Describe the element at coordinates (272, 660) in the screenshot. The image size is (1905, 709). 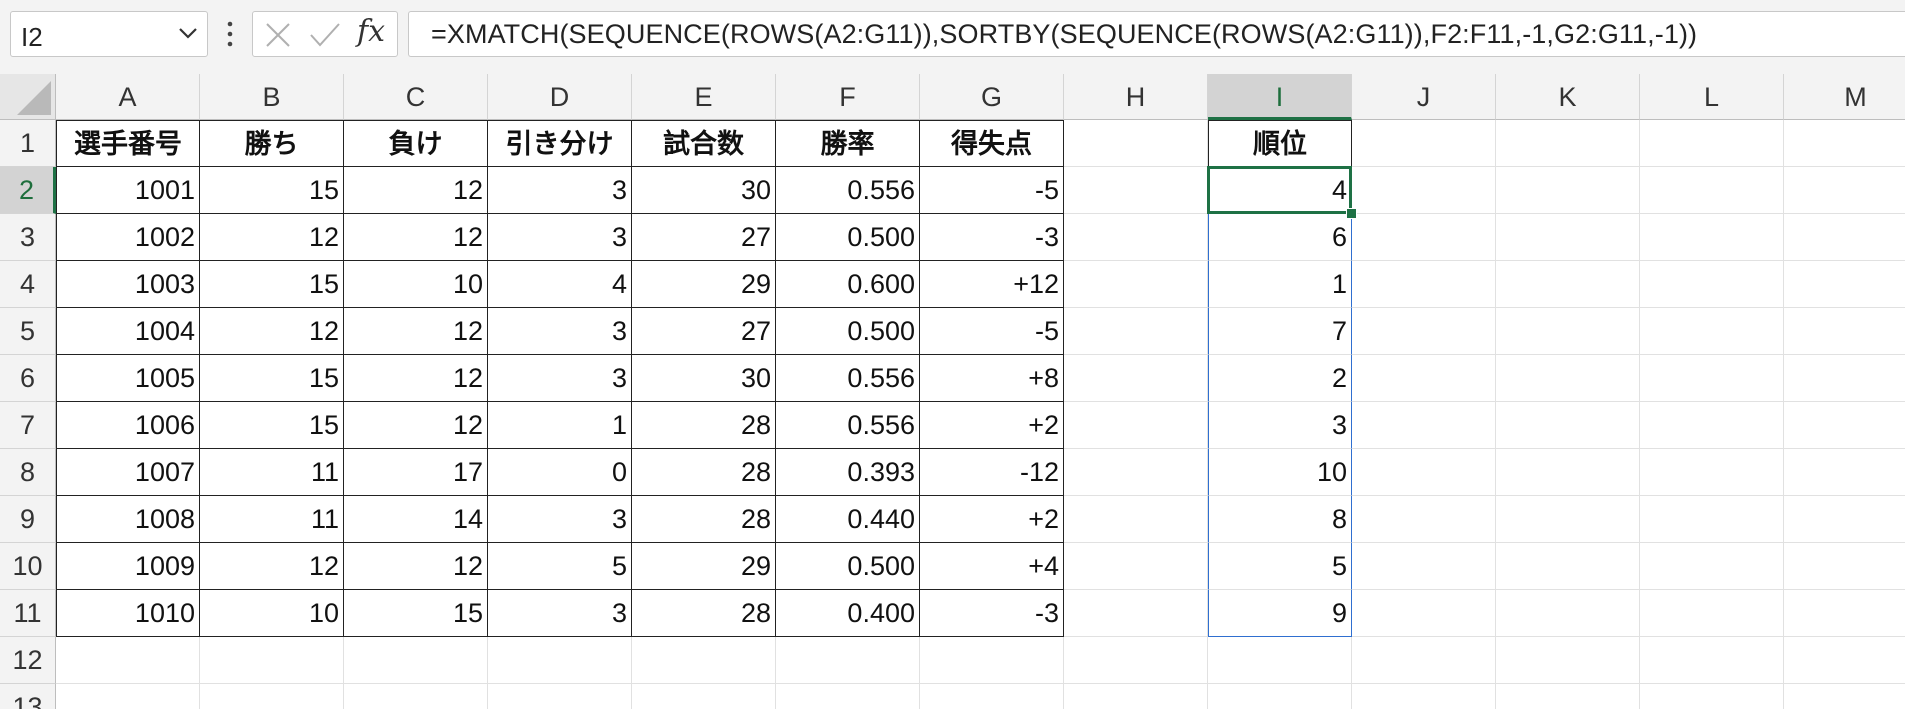
I see `cell-b12` at that location.